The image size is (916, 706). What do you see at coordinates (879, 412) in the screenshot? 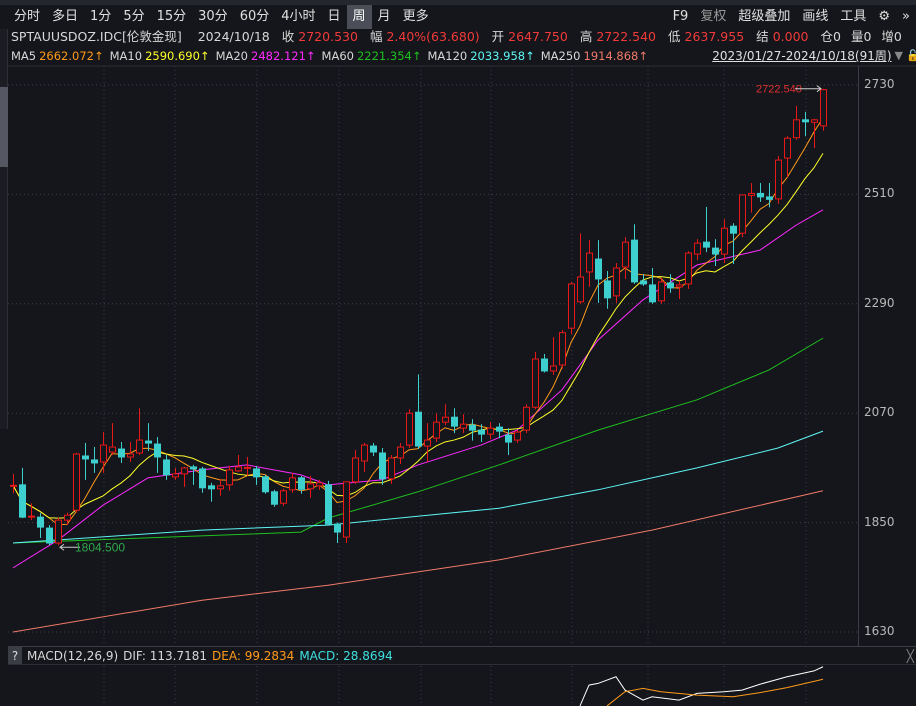
I see `price-tick: 2070` at bounding box center [879, 412].